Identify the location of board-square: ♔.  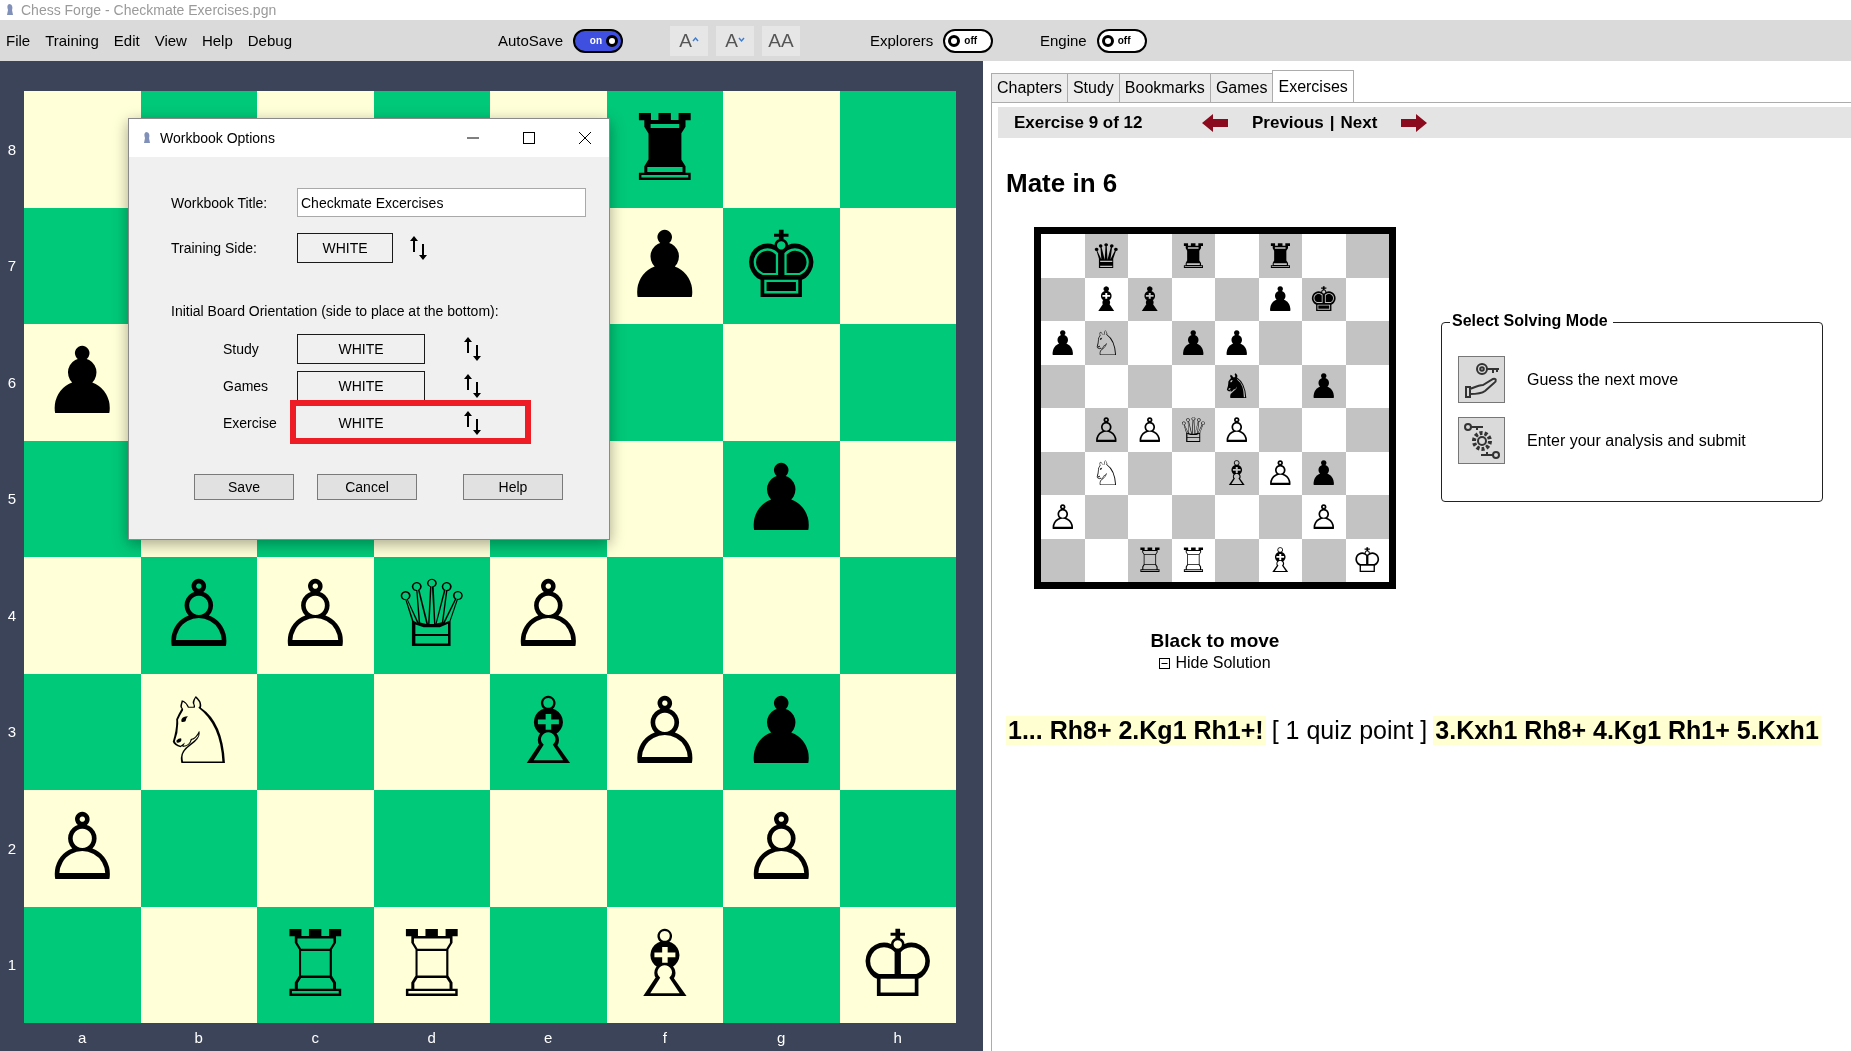
(897, 964).